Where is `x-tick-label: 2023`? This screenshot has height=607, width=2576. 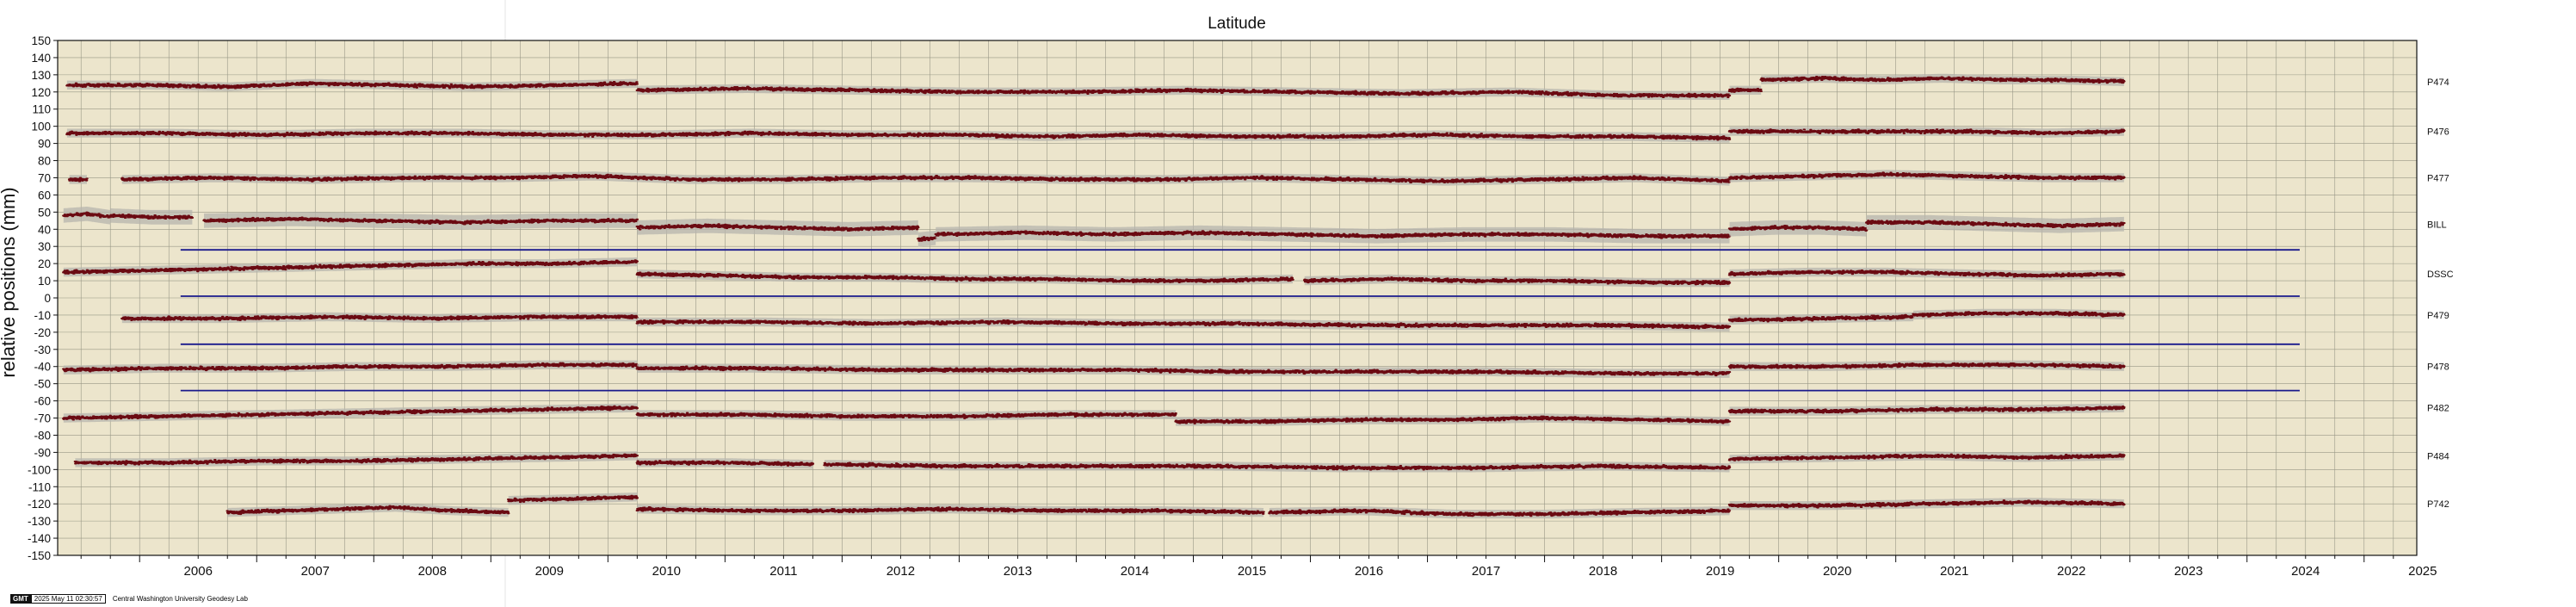
x-tick-label: 2023 is located at coordinates (2188, 571).